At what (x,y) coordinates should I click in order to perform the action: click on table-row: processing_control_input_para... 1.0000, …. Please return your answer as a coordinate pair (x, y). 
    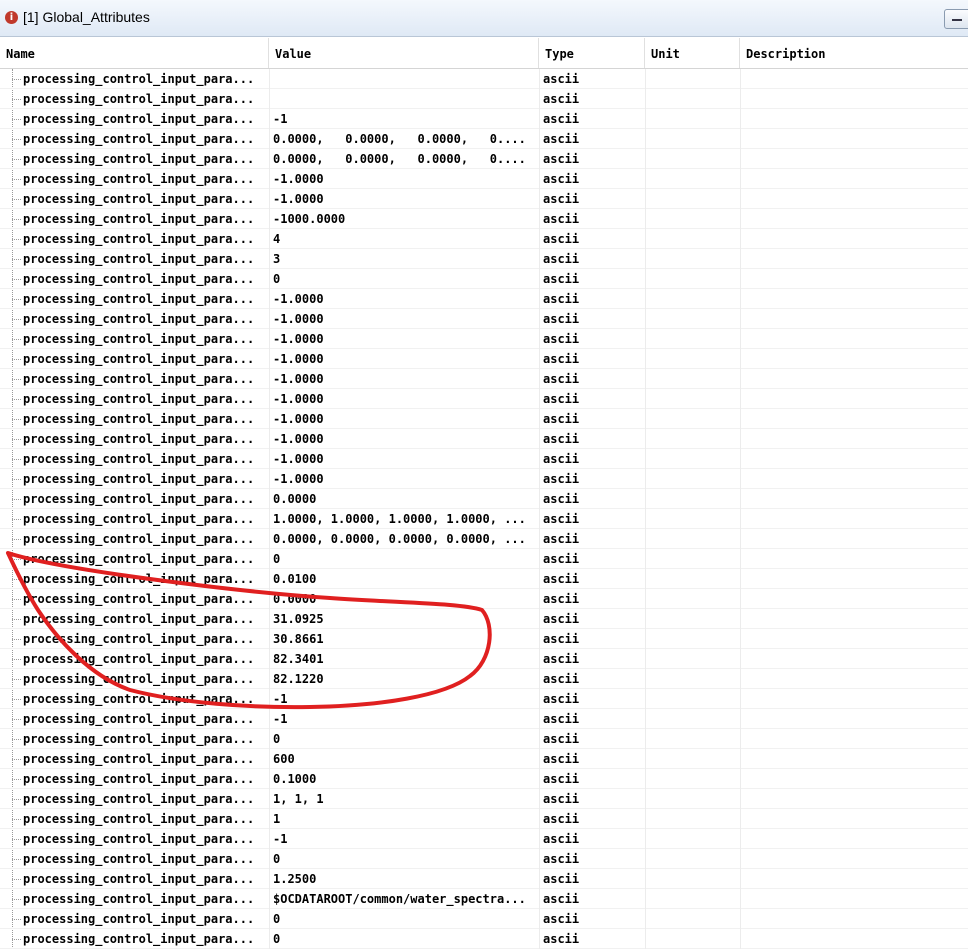
    Looking at the image, I should click on (484, 519).